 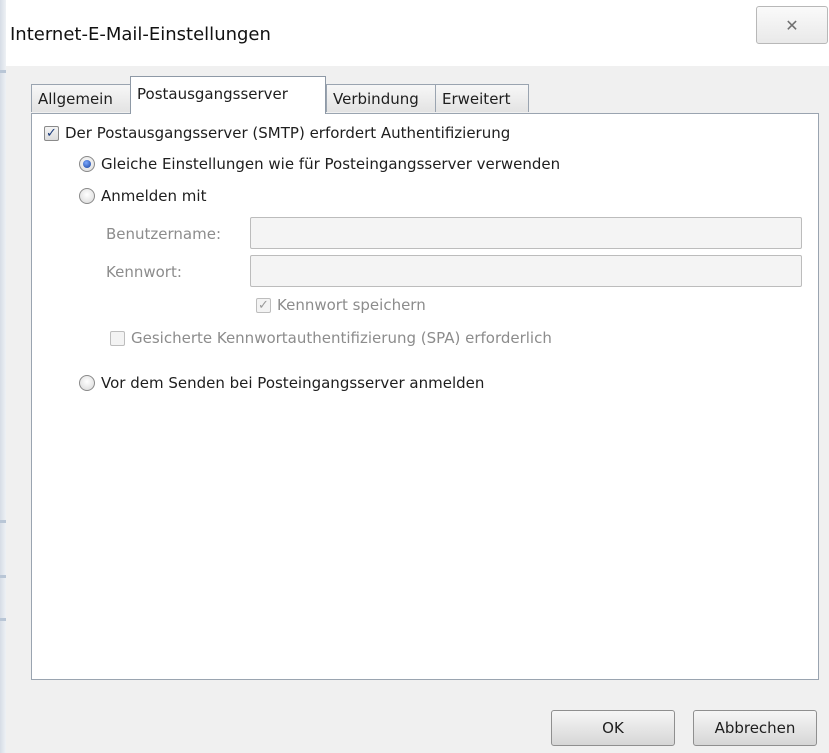 What do you see at coordinates (417, 33) in the screenshot?
I see `title-bar: Internet-E-Mail-Einstellungen ✕` at bounding box center [417, 33].